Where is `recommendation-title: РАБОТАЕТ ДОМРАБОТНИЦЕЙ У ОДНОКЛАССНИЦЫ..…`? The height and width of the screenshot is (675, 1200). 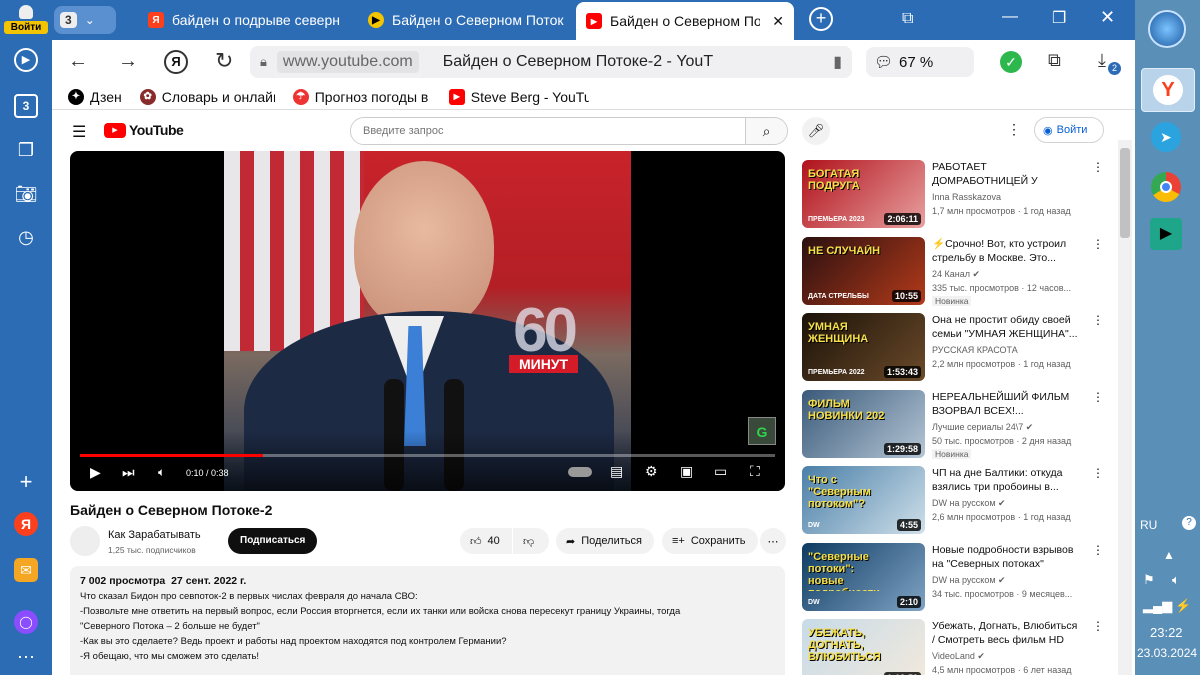 recommendation-title: РАБОТАЕТ ДОМРАБОТНИЦЕЙ У ОДНОКЛАССНИЦЫ..… is located at coordinates (1007, 174).